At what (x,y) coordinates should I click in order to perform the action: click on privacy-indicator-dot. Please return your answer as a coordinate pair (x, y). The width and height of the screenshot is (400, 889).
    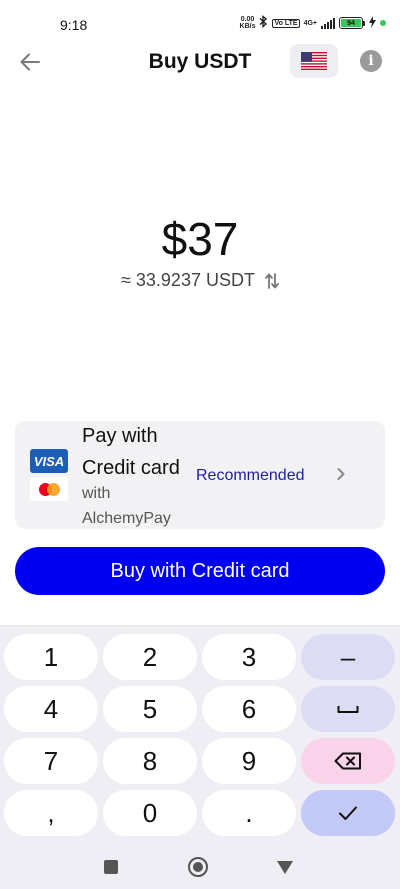
    Looking at the image, I should click on (383, 23).